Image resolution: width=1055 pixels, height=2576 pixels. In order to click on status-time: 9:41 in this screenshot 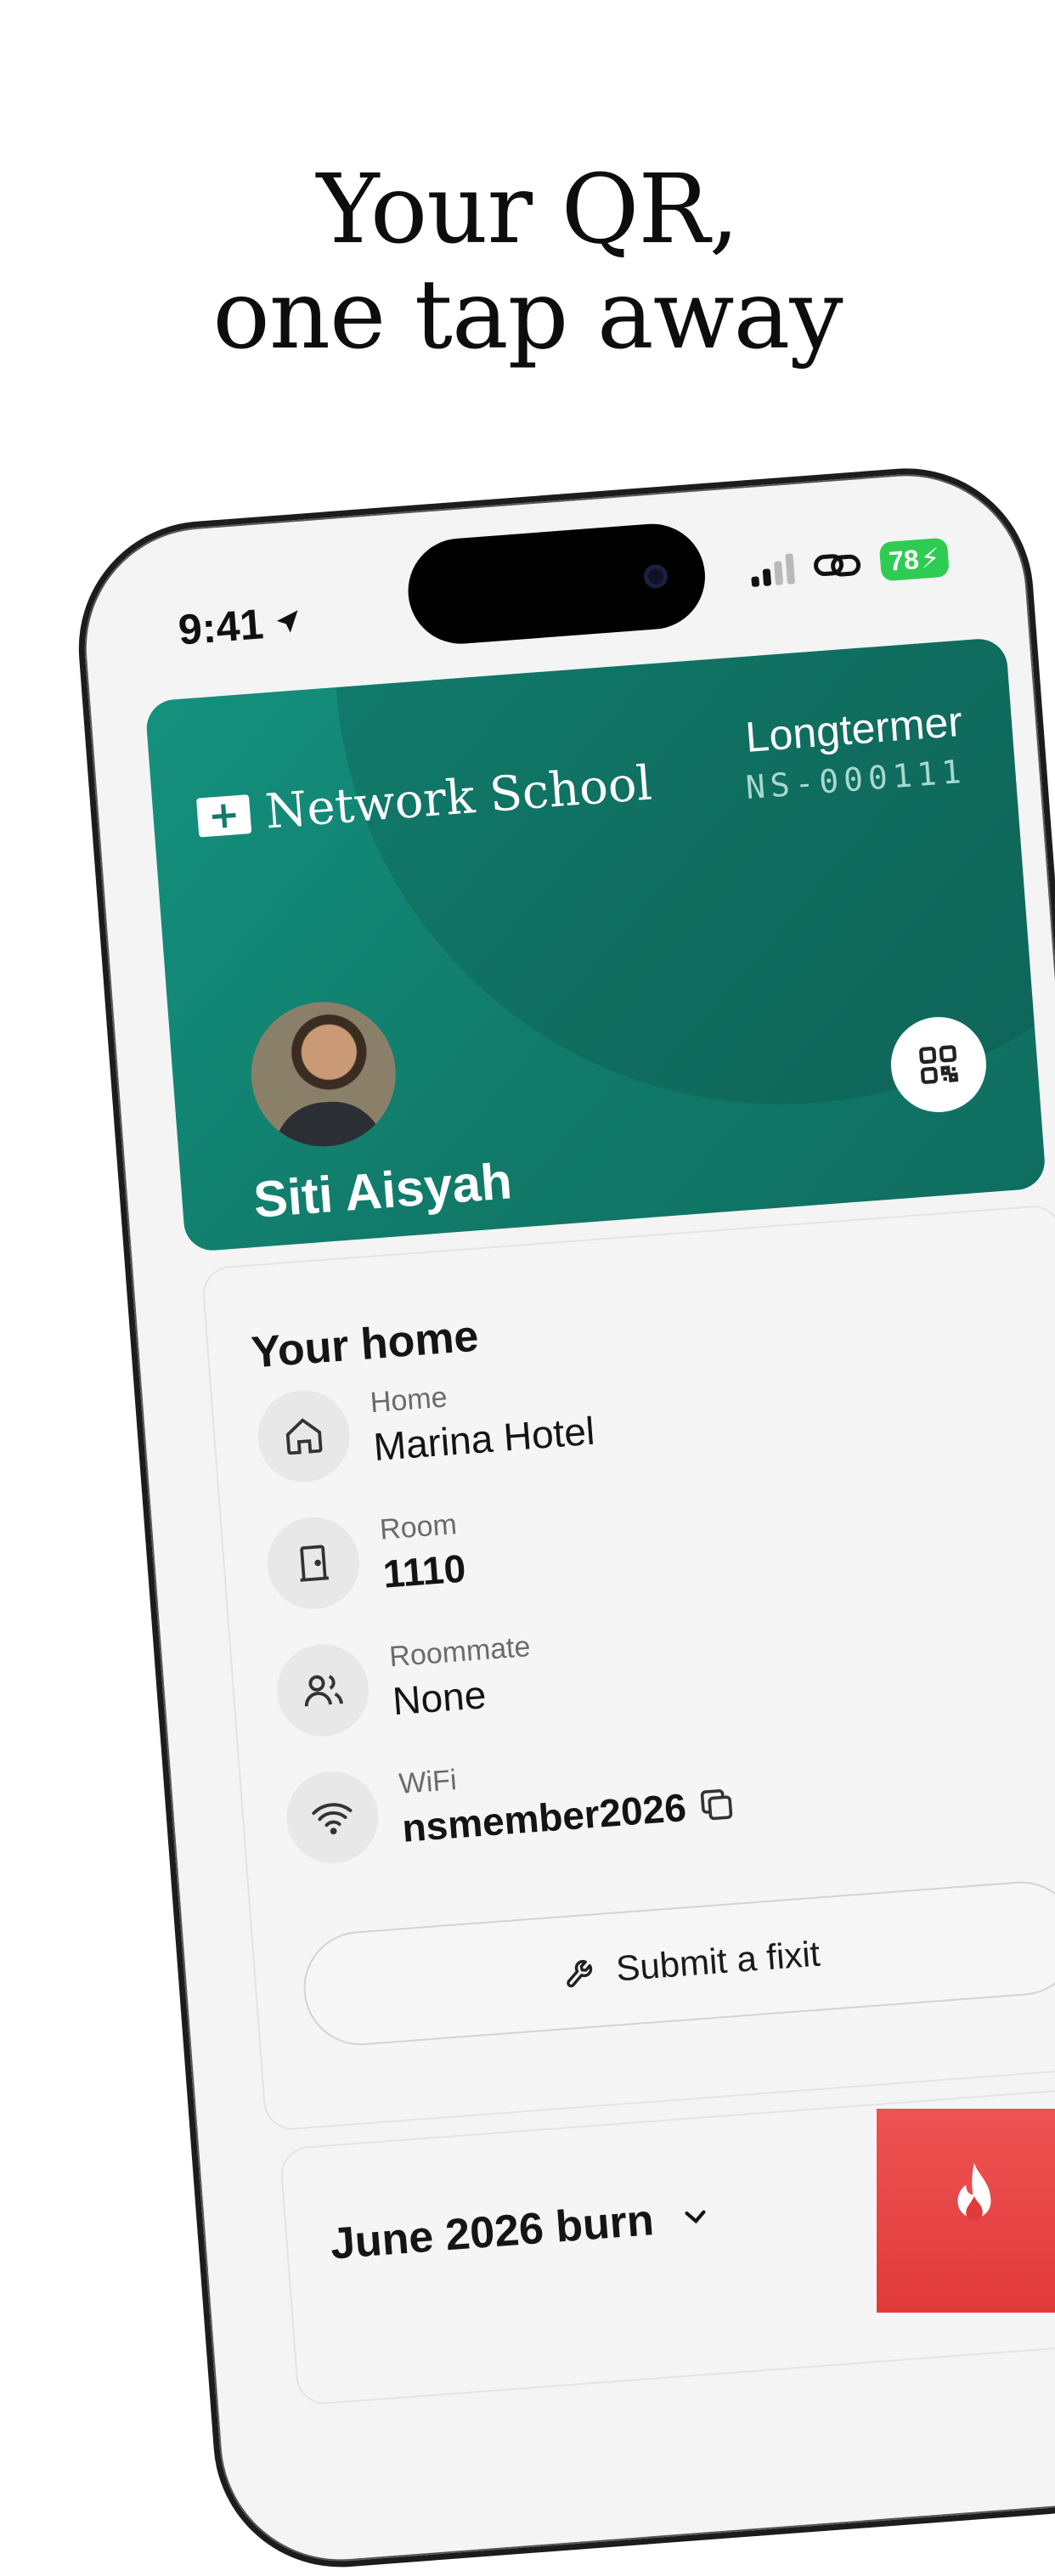, I will do `click(240, 625)`.